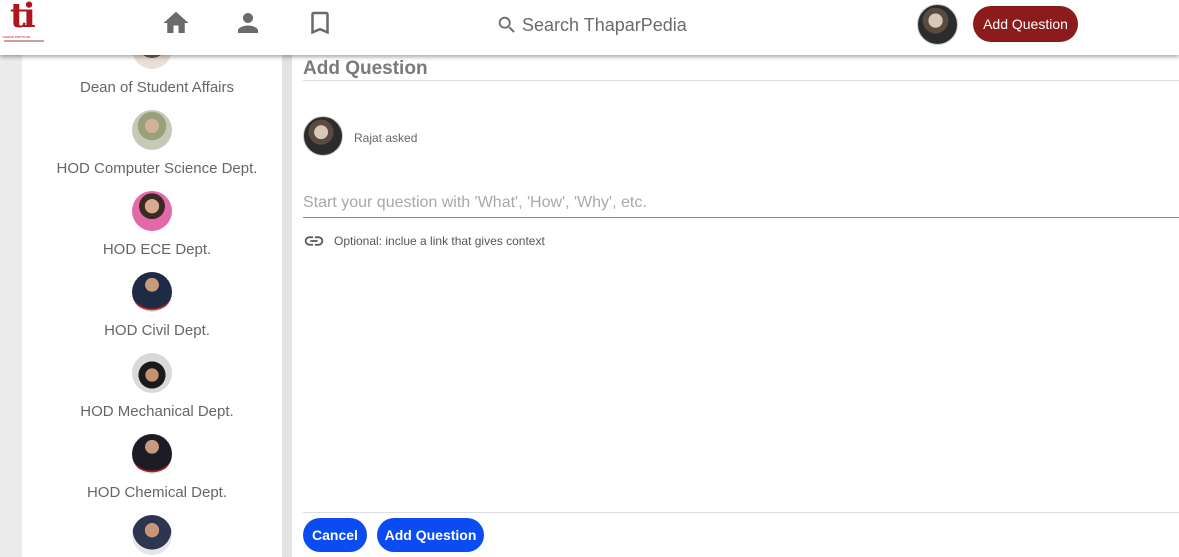 The image size is (1179, 557). I want to click on logo-underline, so click(24, 41).